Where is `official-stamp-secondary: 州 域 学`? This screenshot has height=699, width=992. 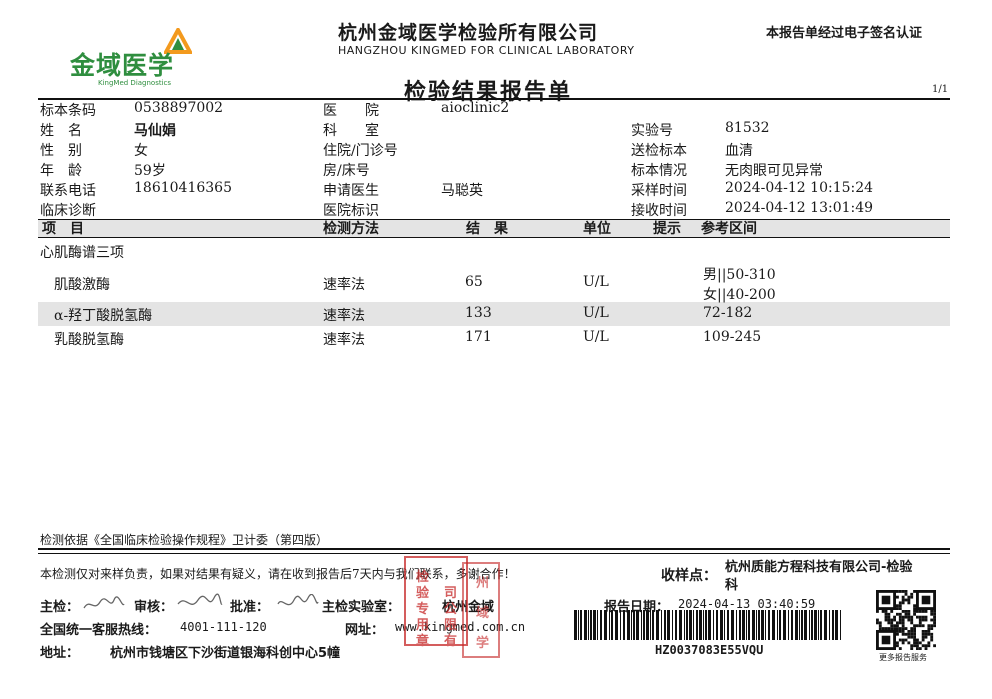 official-stamp-secondary: 州 域 学 is located at coordinates (481, 610).